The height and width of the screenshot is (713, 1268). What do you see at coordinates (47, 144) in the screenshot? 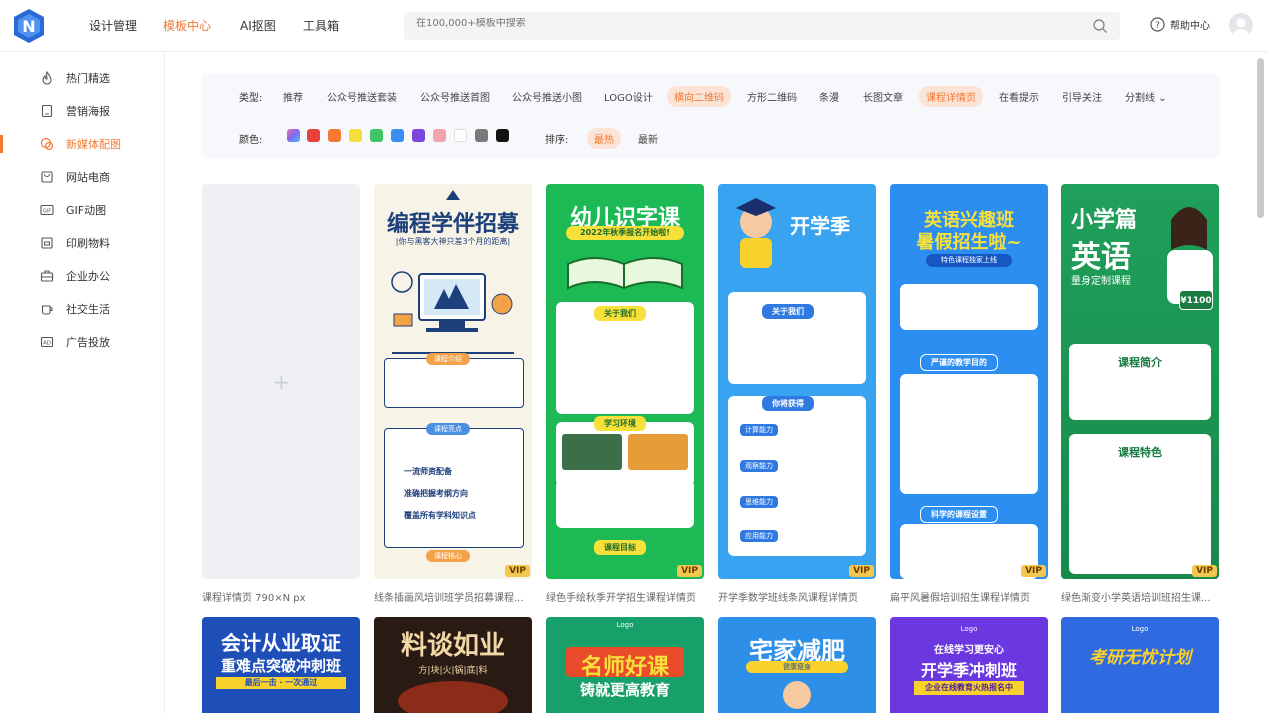
I see `chat-icon` at bounding box center [47, 144].